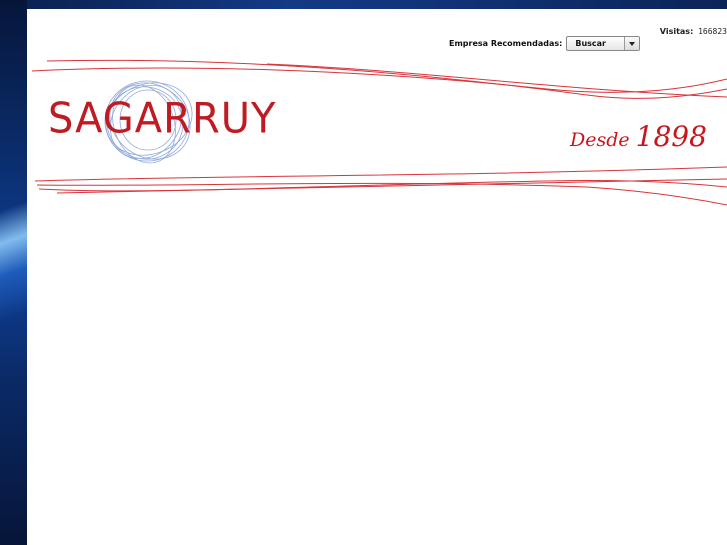 The image size is (727, 545). I want to click on chevron-down-icon, so click(632, 43).